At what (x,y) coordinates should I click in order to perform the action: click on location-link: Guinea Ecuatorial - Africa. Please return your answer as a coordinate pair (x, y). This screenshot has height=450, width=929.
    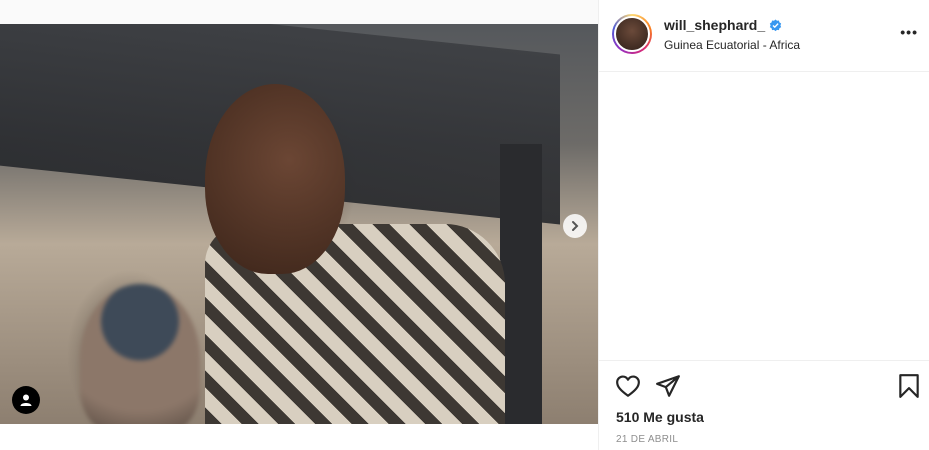
    Looking at the image, I should click on (732, 45).